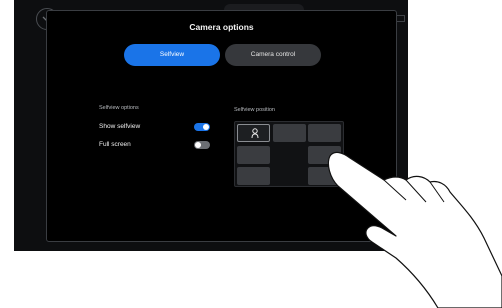  Describe the element at coordinates (202, 127) in the screenshot. I see `show-selfview-toggle` at that location.